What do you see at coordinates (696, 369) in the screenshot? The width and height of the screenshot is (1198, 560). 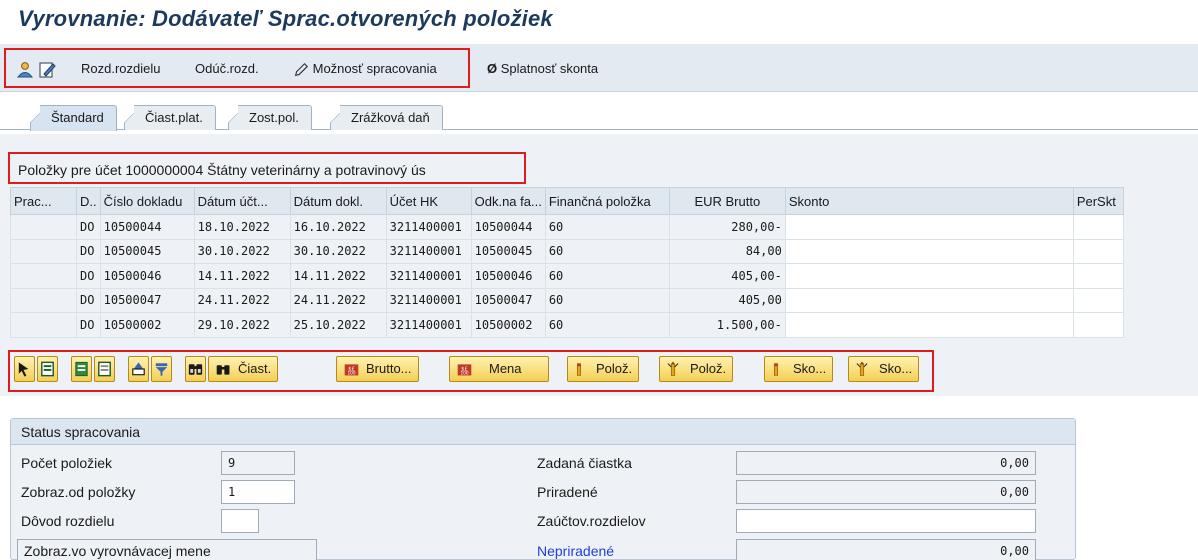 I see `deactivate-items-button: Polož.` at bounding box center [696, 369].